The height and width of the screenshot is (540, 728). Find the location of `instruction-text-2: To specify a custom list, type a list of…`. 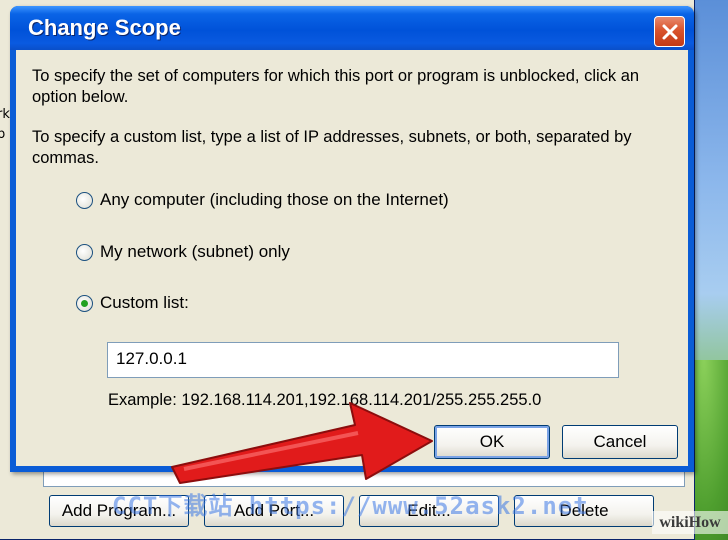

instruction-text-2: To specify a custom list, type a list of… is located at coordinates (332, 147).